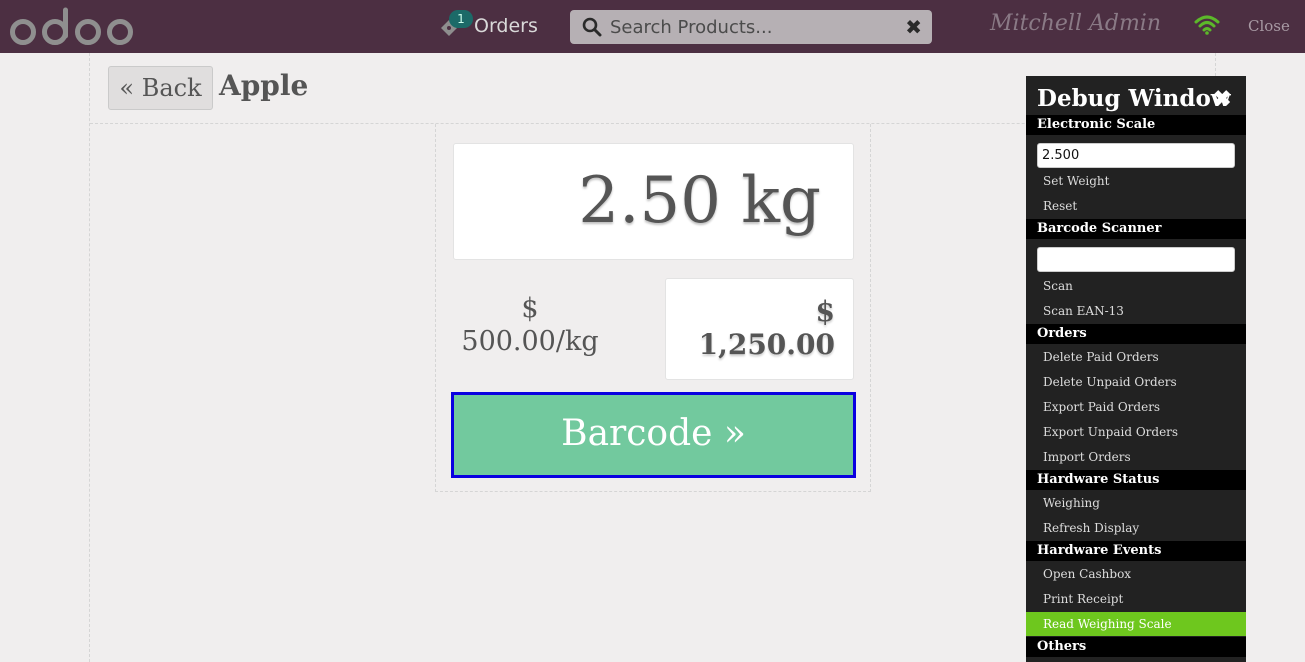 The height and width of the screenshot is (662, 1305). I want to click on barcode-button: Barcode », so click(653, 435).